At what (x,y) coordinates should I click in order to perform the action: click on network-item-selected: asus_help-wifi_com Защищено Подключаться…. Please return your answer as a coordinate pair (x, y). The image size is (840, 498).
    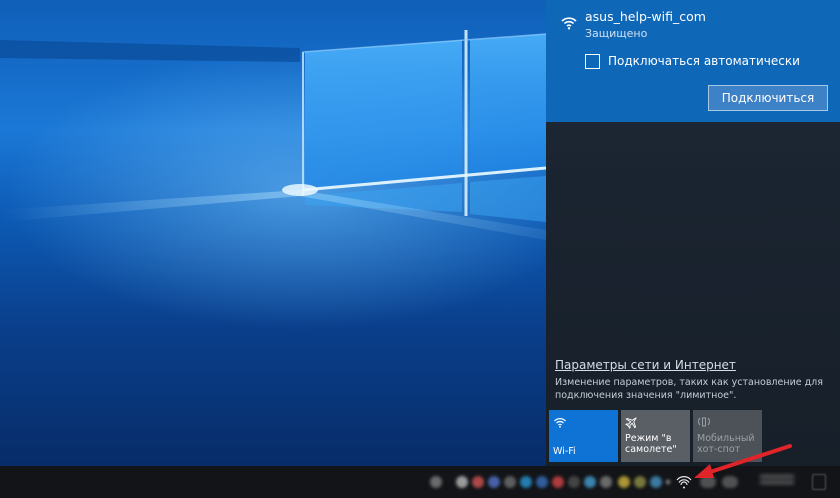
    Looking at the image, I should click on (693, 61).